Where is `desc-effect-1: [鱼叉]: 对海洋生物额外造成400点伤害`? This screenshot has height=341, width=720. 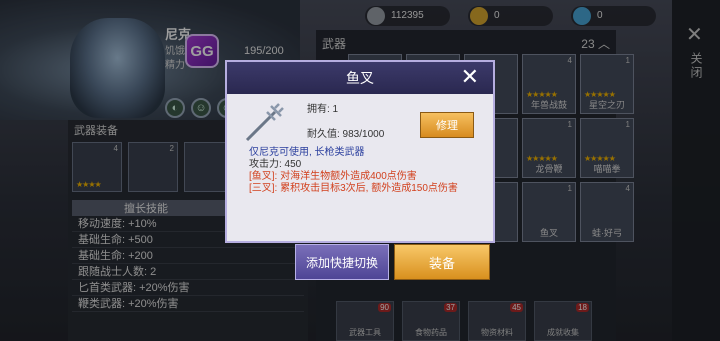
desc-effect-1: [鱼叉]: 对海洋生物额外造成400点伤害 is located at coordinates (333, 176).